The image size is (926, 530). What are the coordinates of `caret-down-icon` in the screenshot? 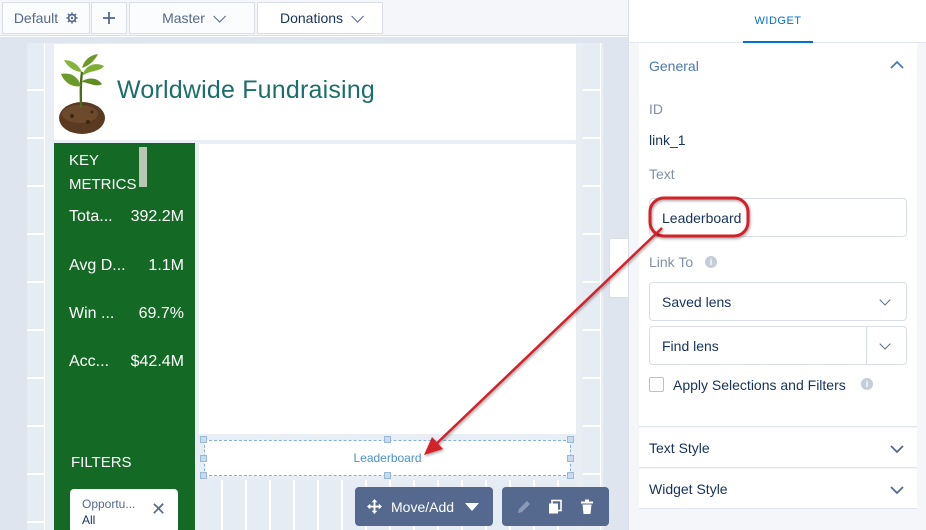 It's located at (472, 506).